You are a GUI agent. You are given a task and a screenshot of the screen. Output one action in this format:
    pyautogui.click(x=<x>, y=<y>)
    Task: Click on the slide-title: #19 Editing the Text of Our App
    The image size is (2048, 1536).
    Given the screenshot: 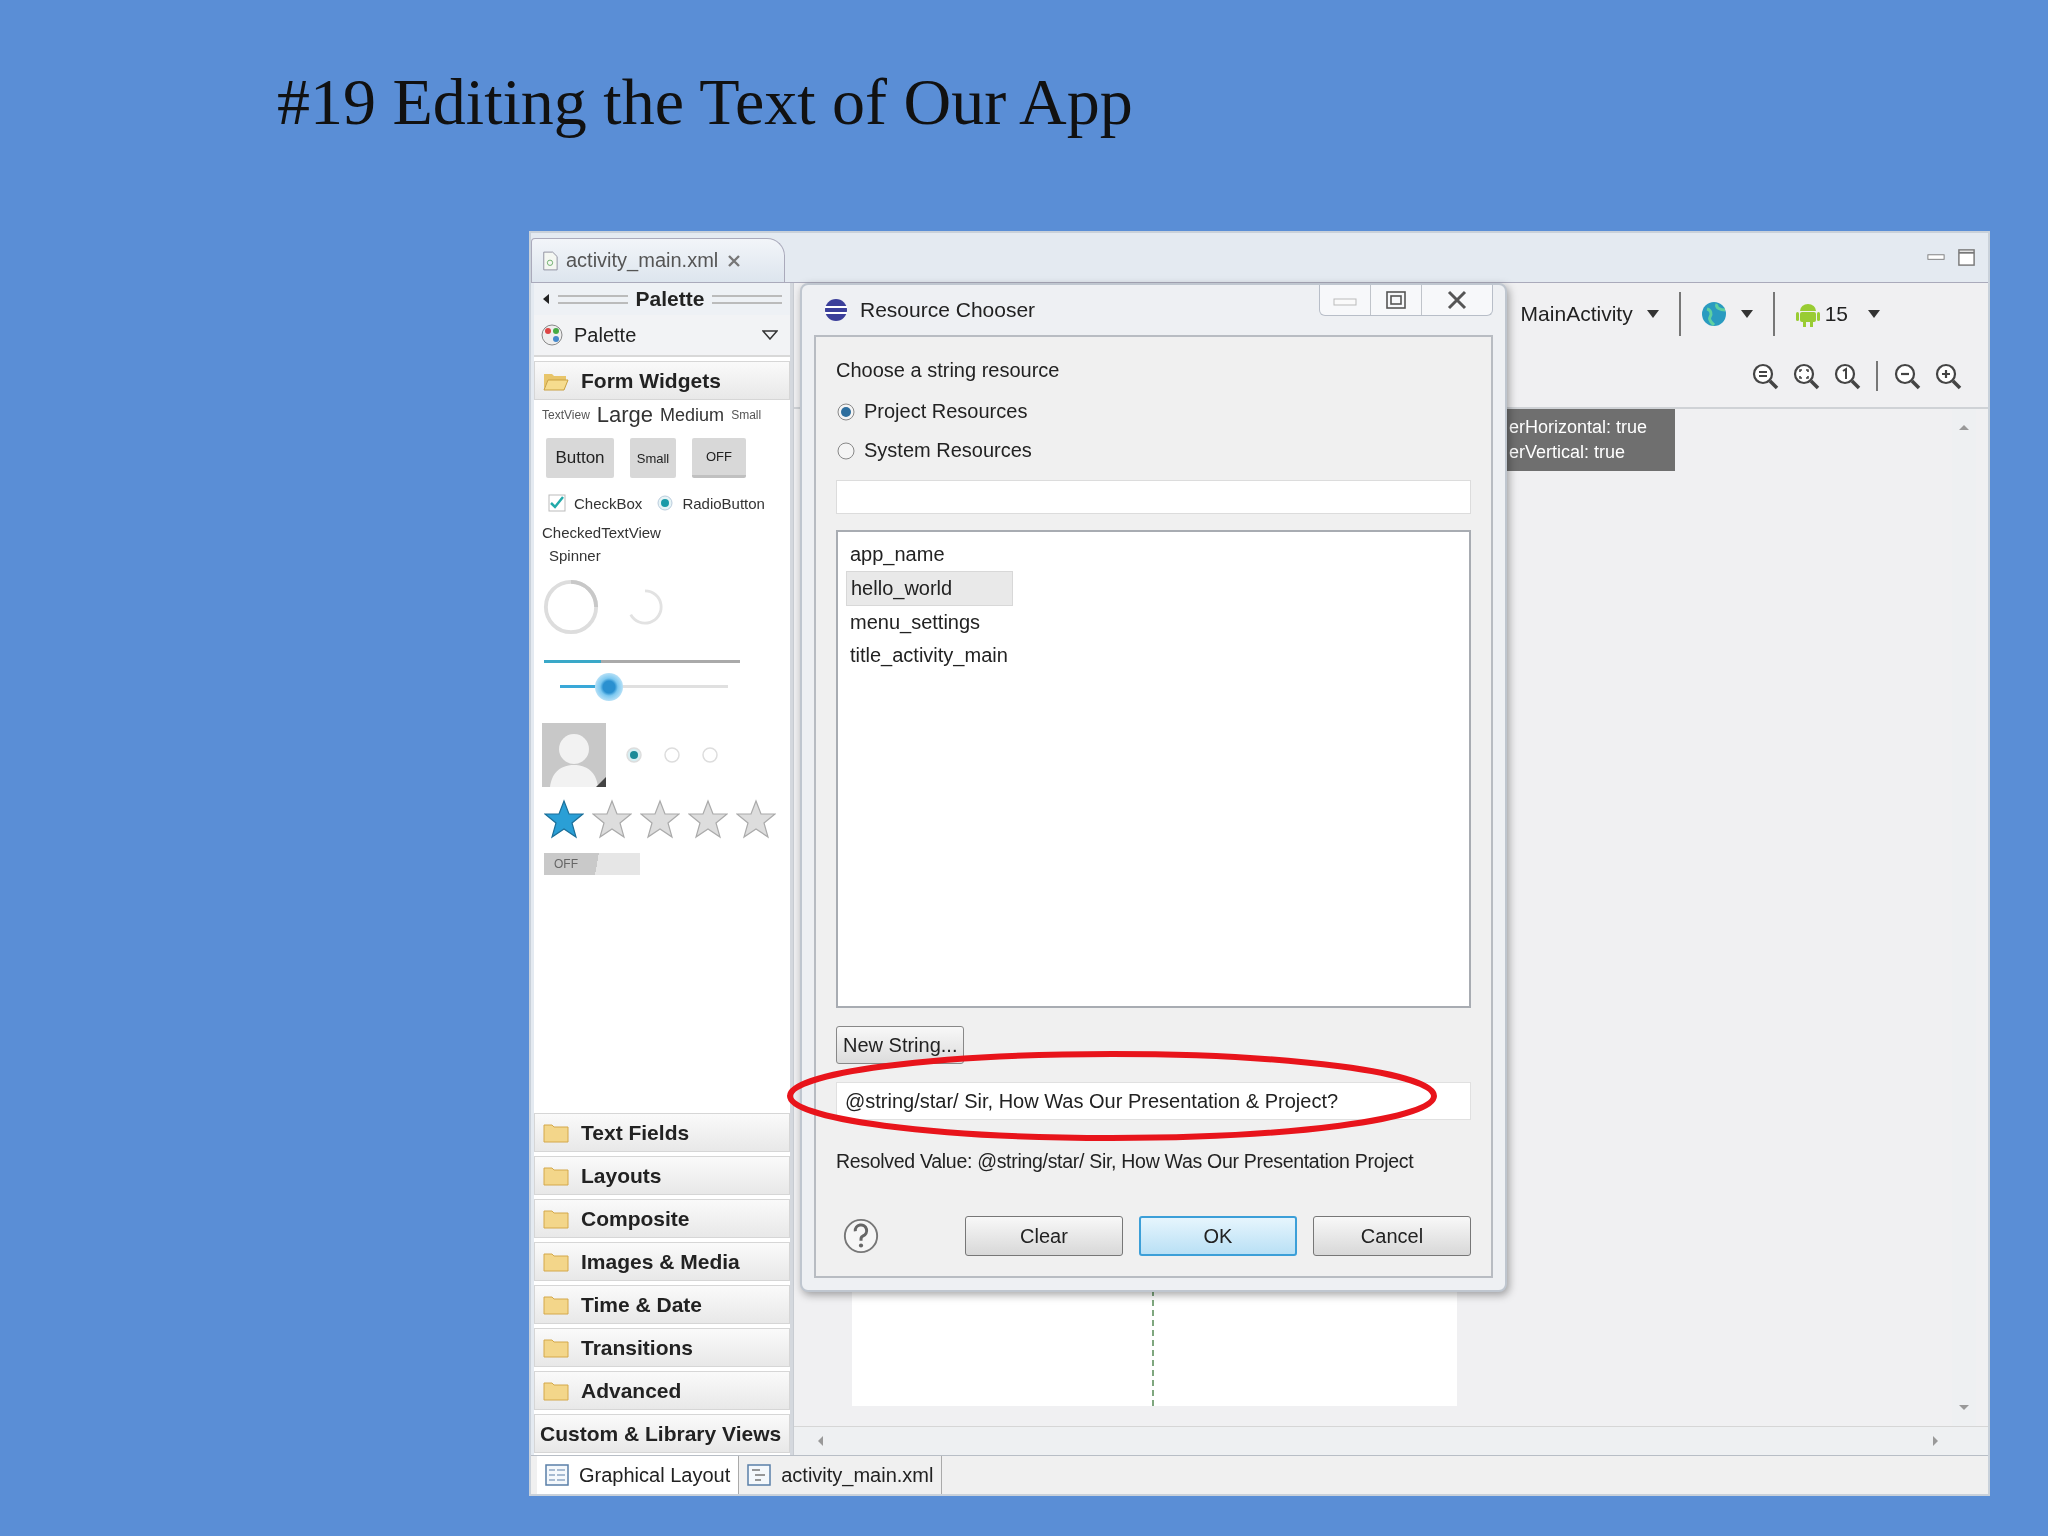 What is the action you would take?
    pyautogui.click(x=705, y=102)
    